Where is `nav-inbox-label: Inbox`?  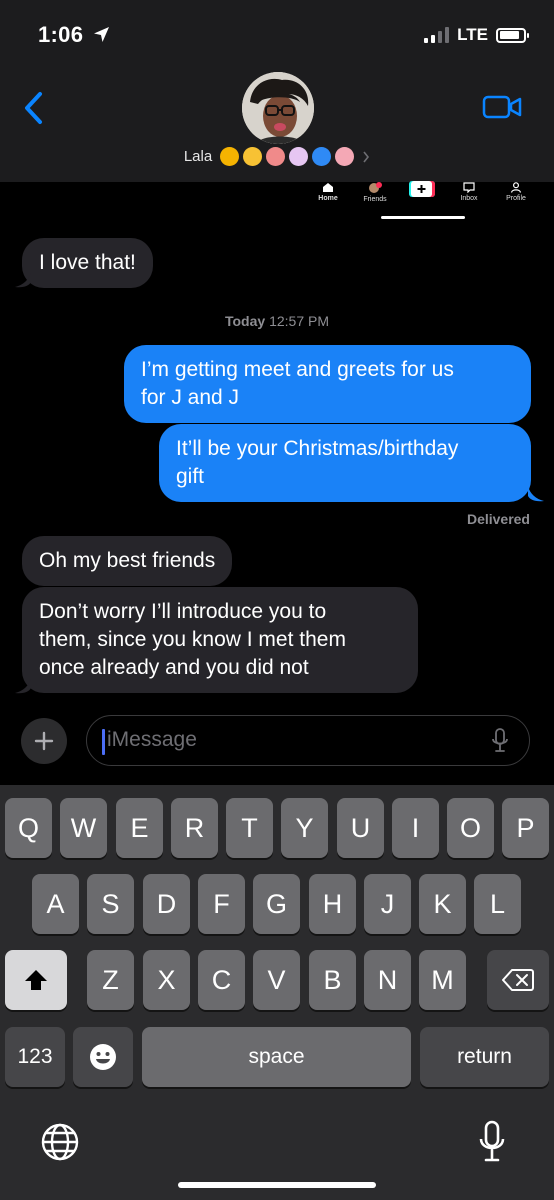
nav-inbox-label: Inbox is located at coordinates (469, 198).